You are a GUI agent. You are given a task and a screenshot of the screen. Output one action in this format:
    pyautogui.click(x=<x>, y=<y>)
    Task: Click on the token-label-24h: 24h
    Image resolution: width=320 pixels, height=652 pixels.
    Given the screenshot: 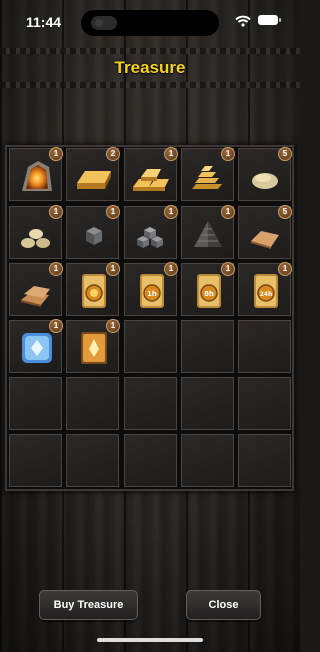 What is the action you would take?
    pyautogui.click(x=266, y=294)
    